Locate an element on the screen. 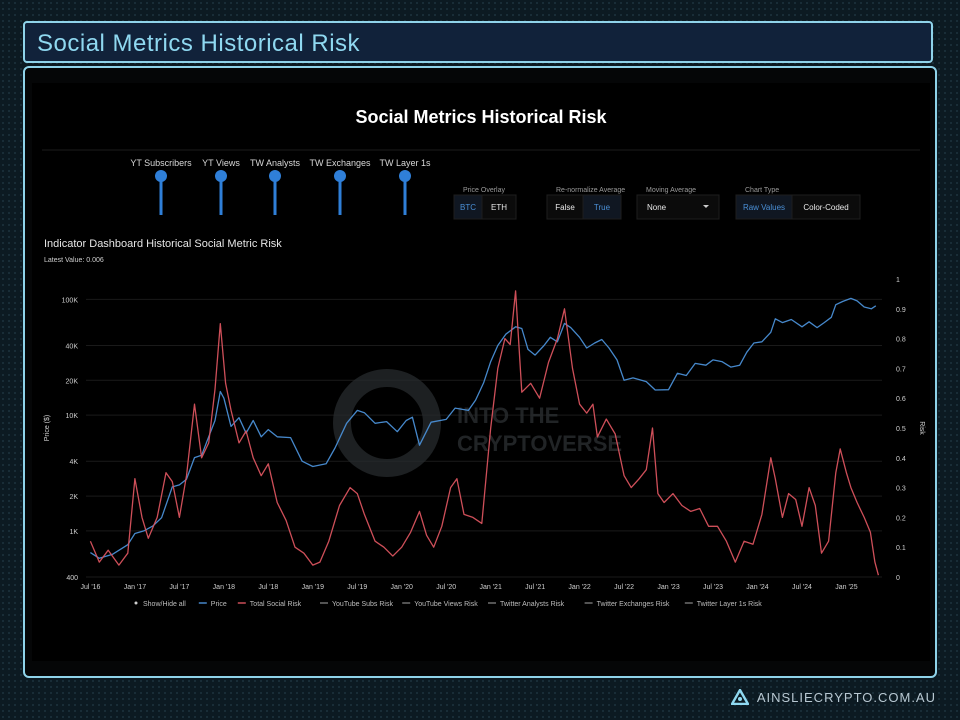  control-option-label: ETH is located at coordinates (499, 207).